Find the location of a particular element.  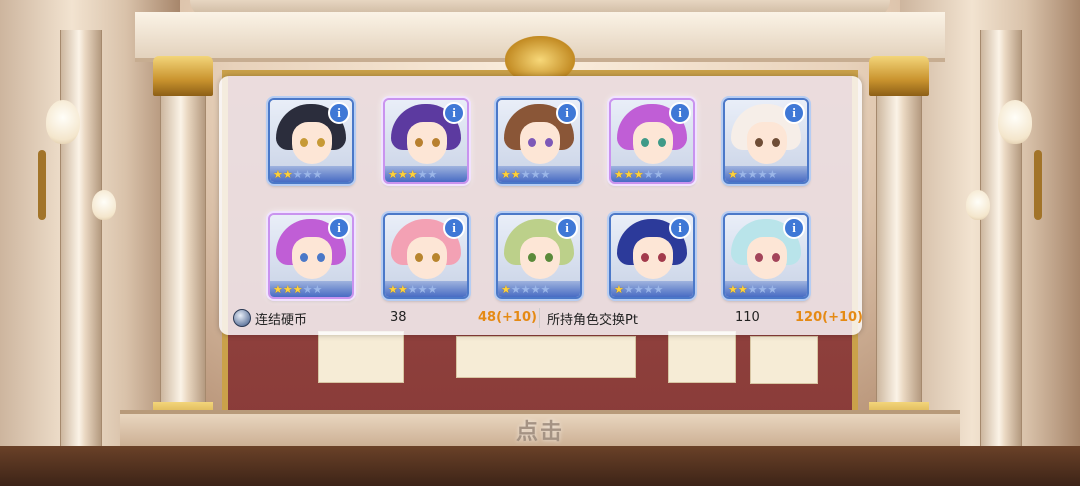

currency-right-row: 所持角色交换Pt is located at coordinates (592, 318).